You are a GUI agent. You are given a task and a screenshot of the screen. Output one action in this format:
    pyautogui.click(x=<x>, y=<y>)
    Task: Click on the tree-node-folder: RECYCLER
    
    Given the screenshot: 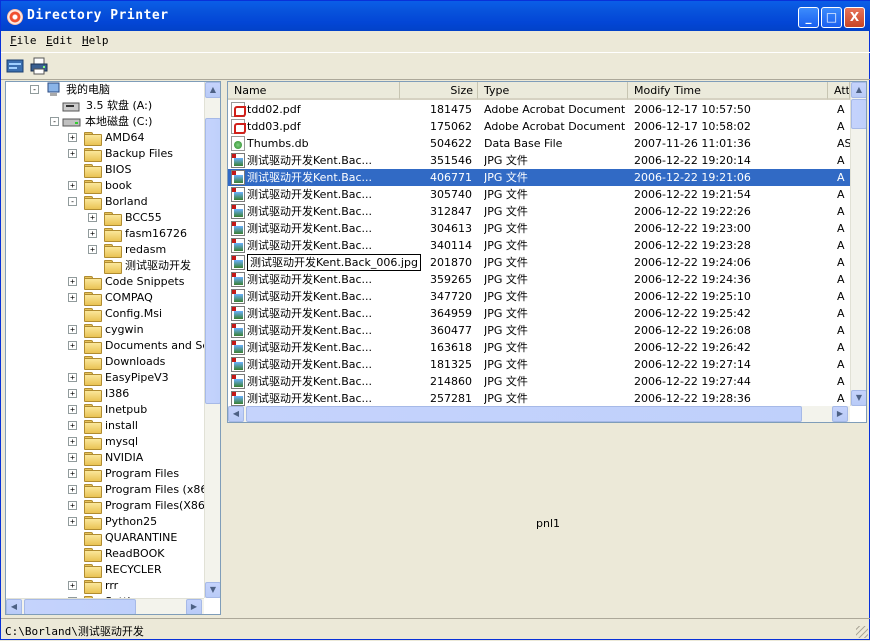 What is the action you would take?
    pyautogui.click(x=136, y=570)
    